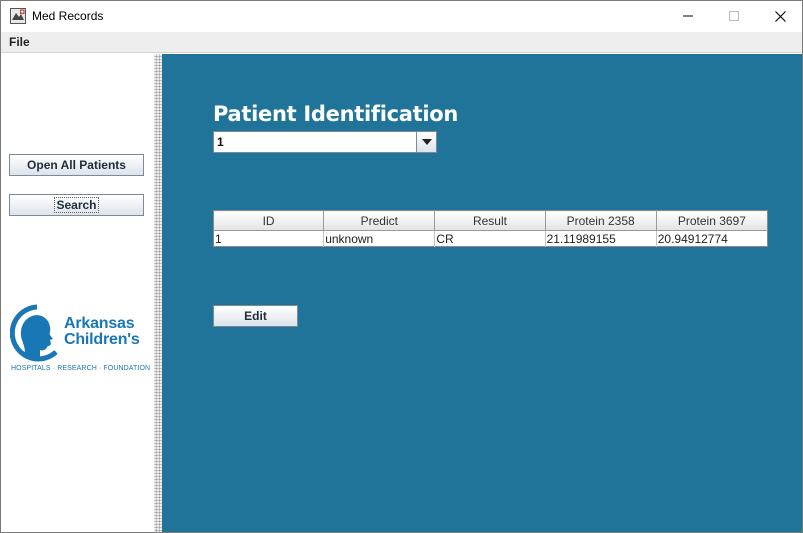 The height and width of the screenshot is (533, 803). I want to click on column-header-result: Result, so click(490, 220).